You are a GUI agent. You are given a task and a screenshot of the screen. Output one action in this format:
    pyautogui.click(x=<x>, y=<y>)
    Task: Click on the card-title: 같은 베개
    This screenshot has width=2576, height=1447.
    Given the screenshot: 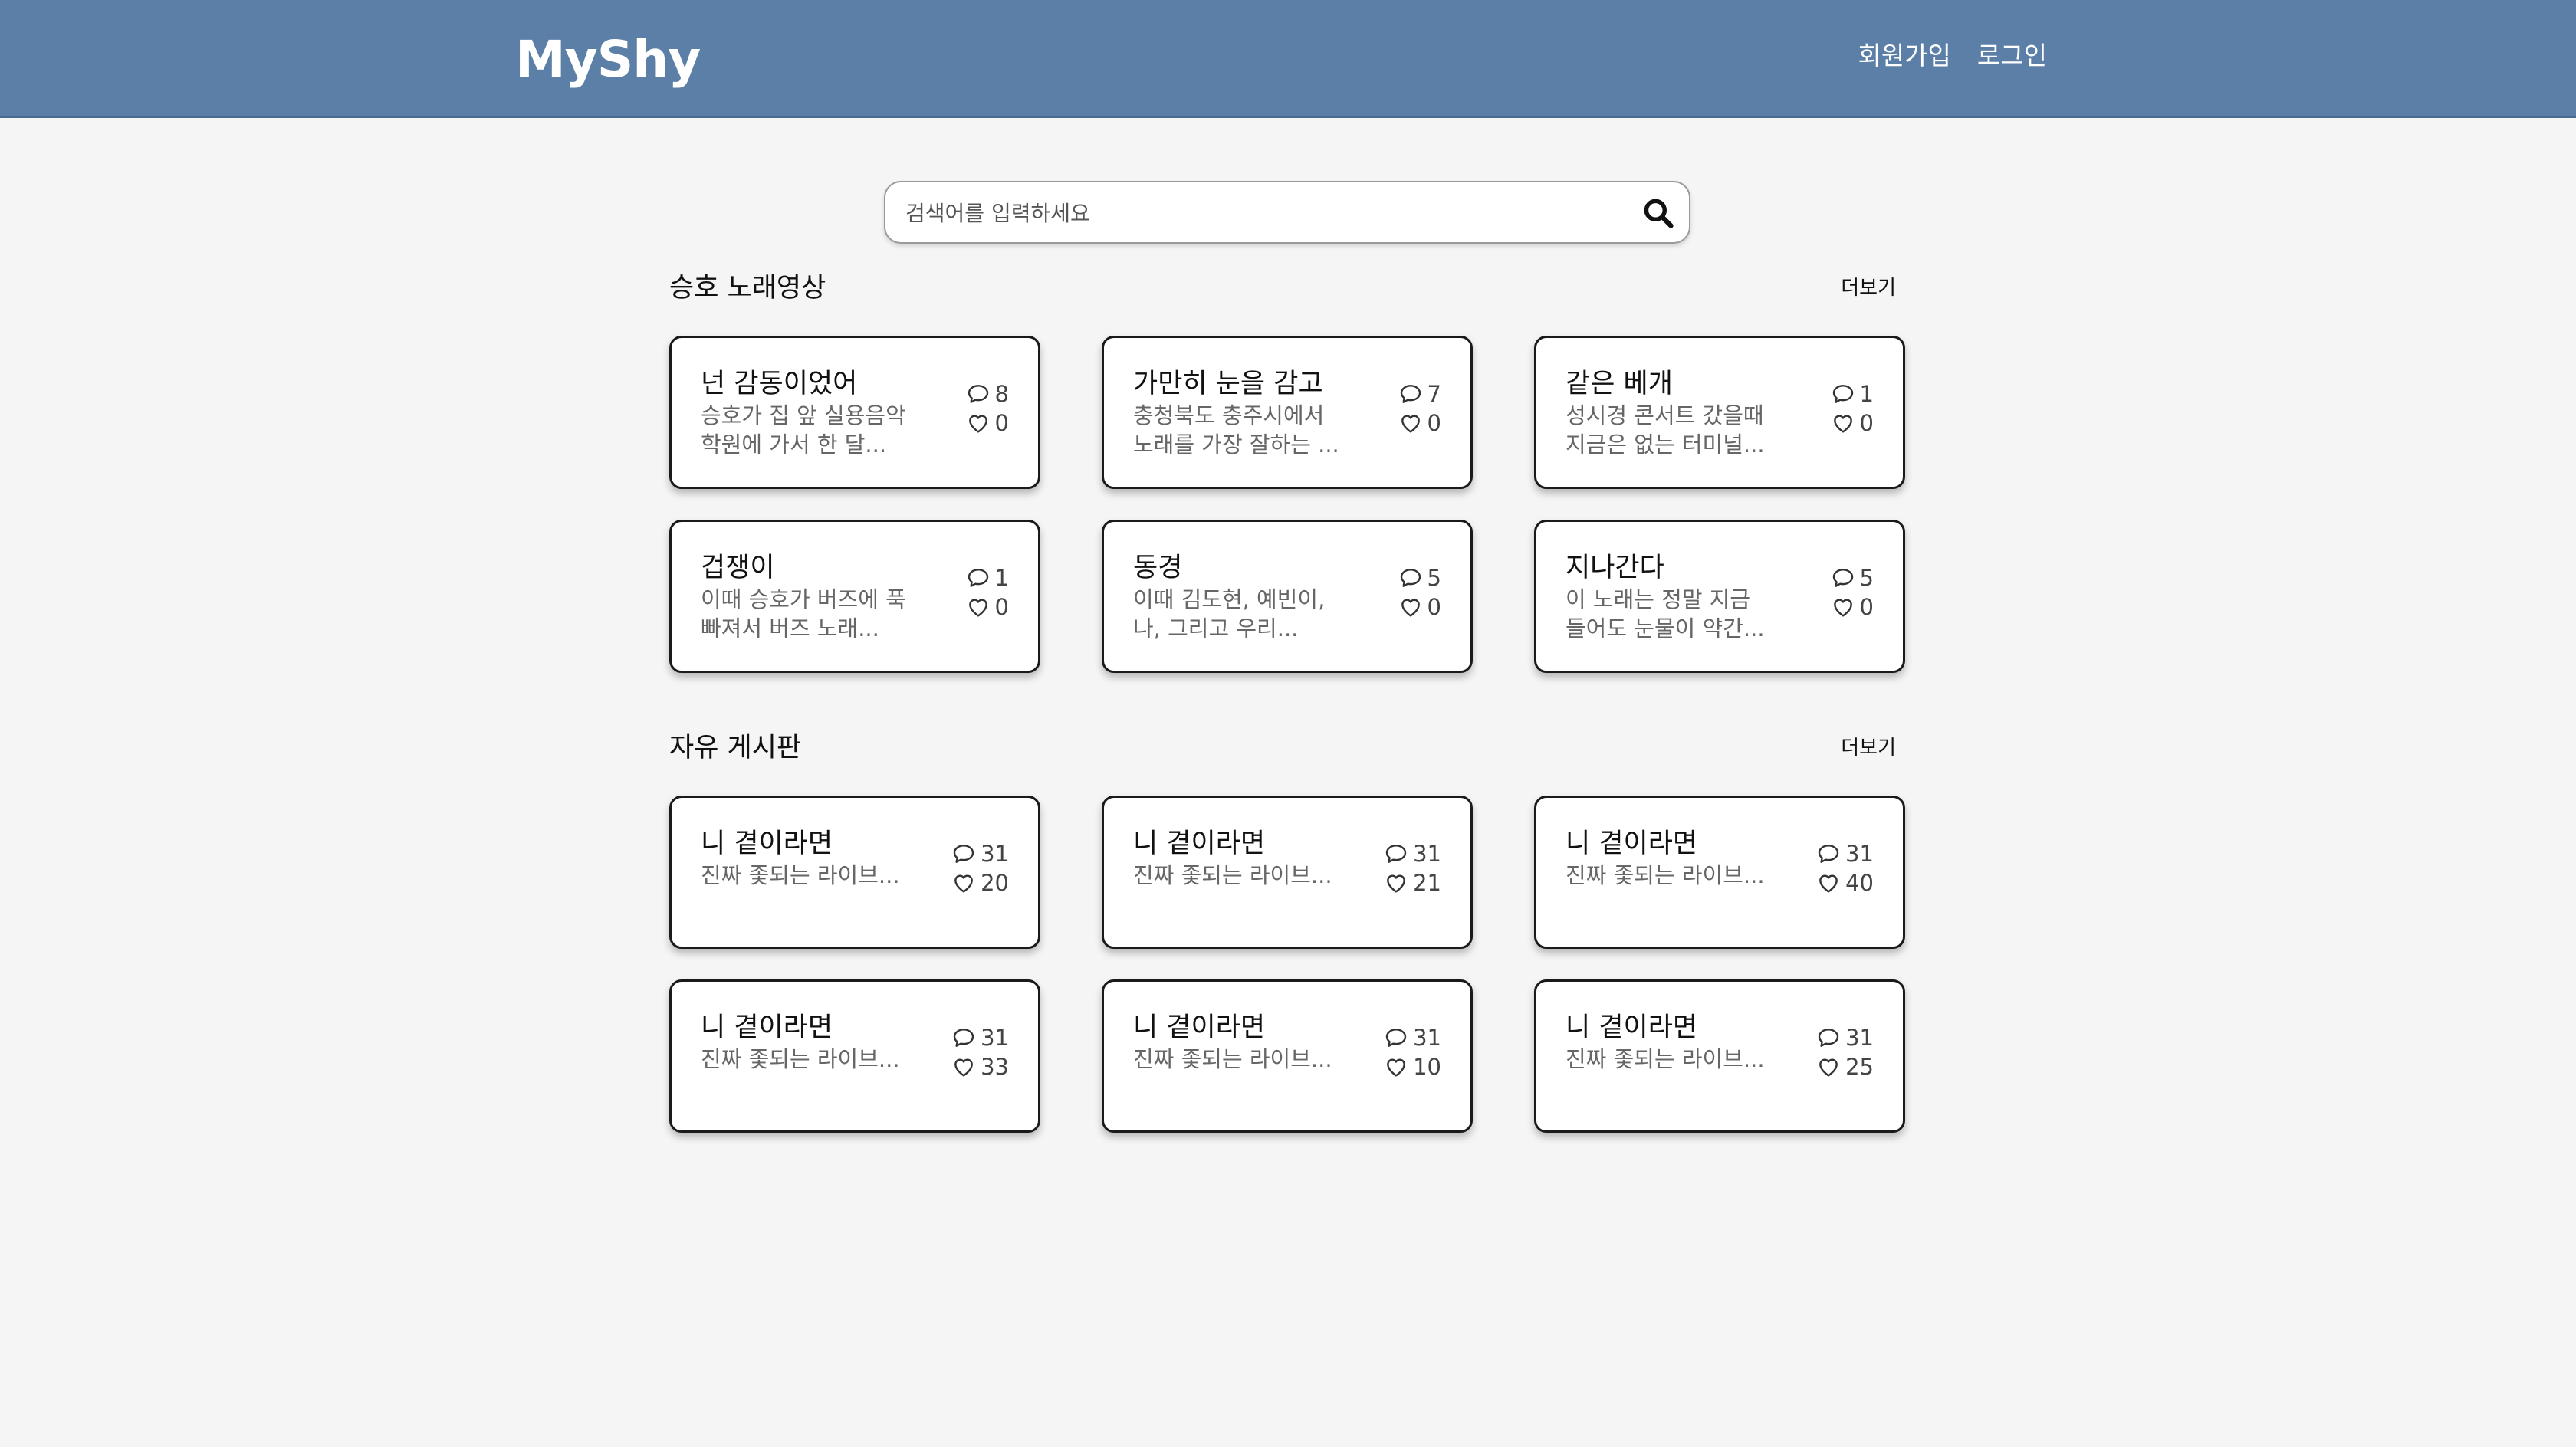 What is the action you would take?
    pyautogui.click(x=1619, y=384)
    